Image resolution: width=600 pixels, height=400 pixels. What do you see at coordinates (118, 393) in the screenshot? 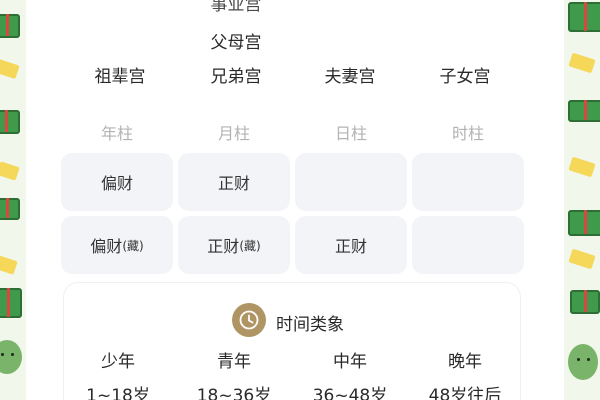
I see `stage-youth-range: 1~18岁` at bounding box center [118, 393].